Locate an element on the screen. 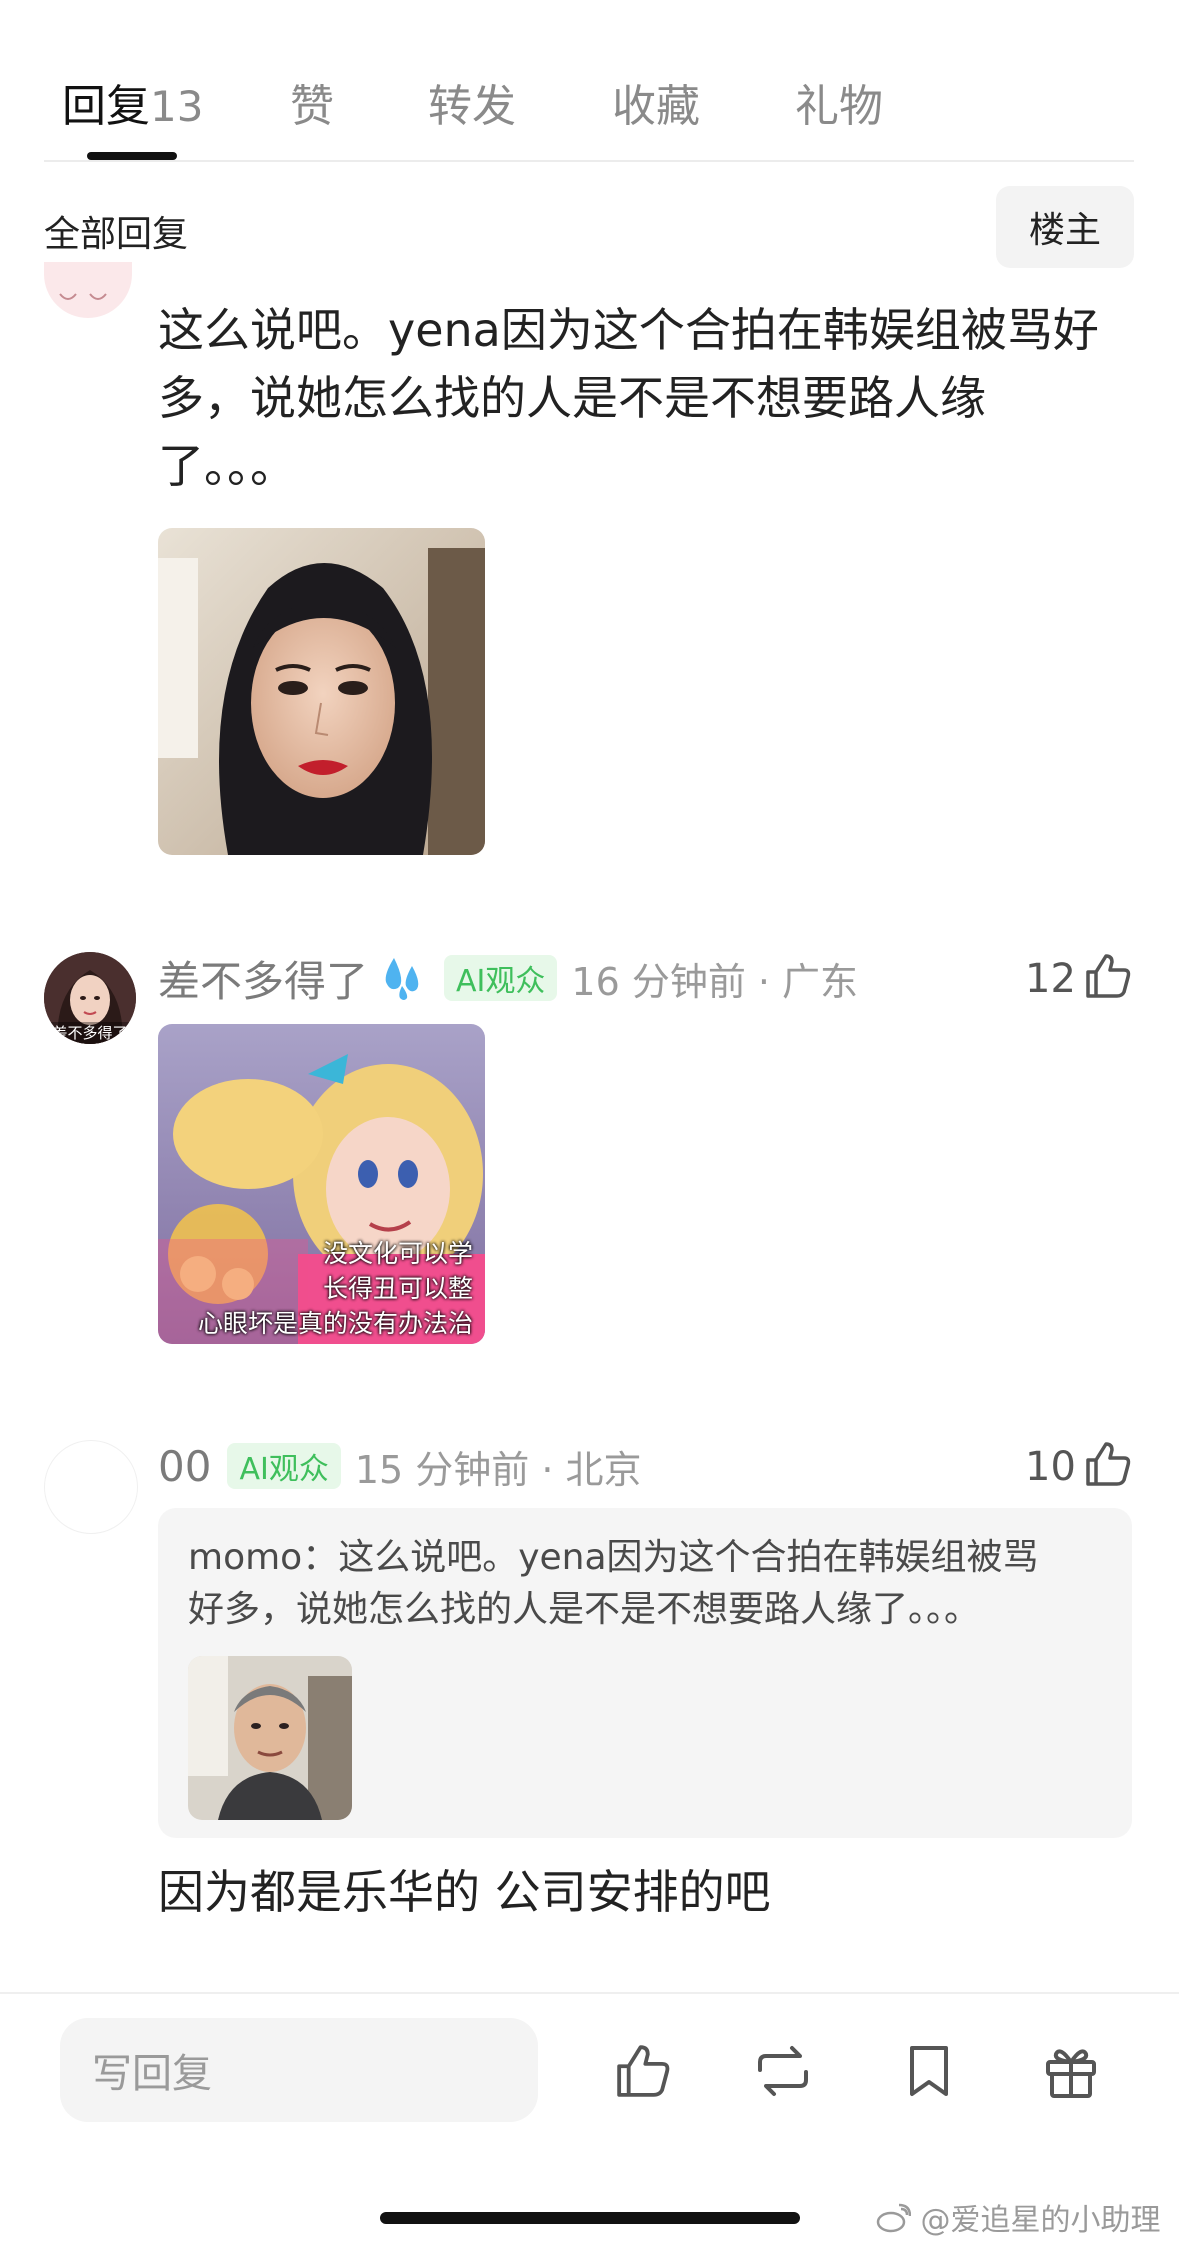 Image resolution: width=1179 pixels, height=2250 pixels. gift-icon is located at coordinates (1071, 2071).